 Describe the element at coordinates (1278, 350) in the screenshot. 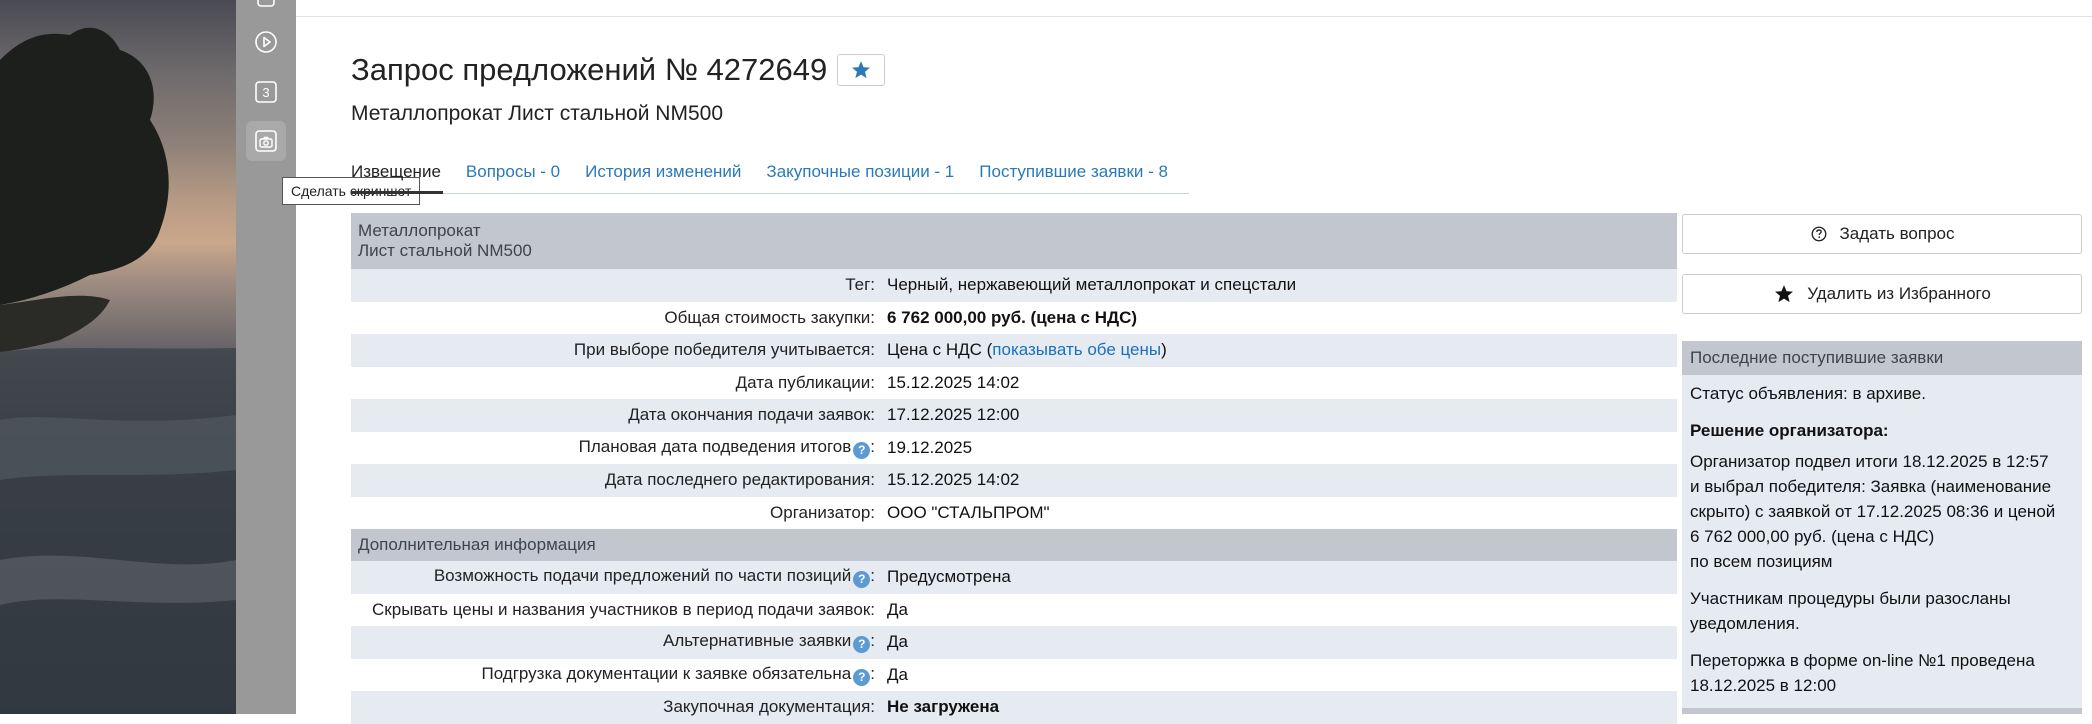

I see `row-value: Цена с НДС (показывать обе цены)` at that location.